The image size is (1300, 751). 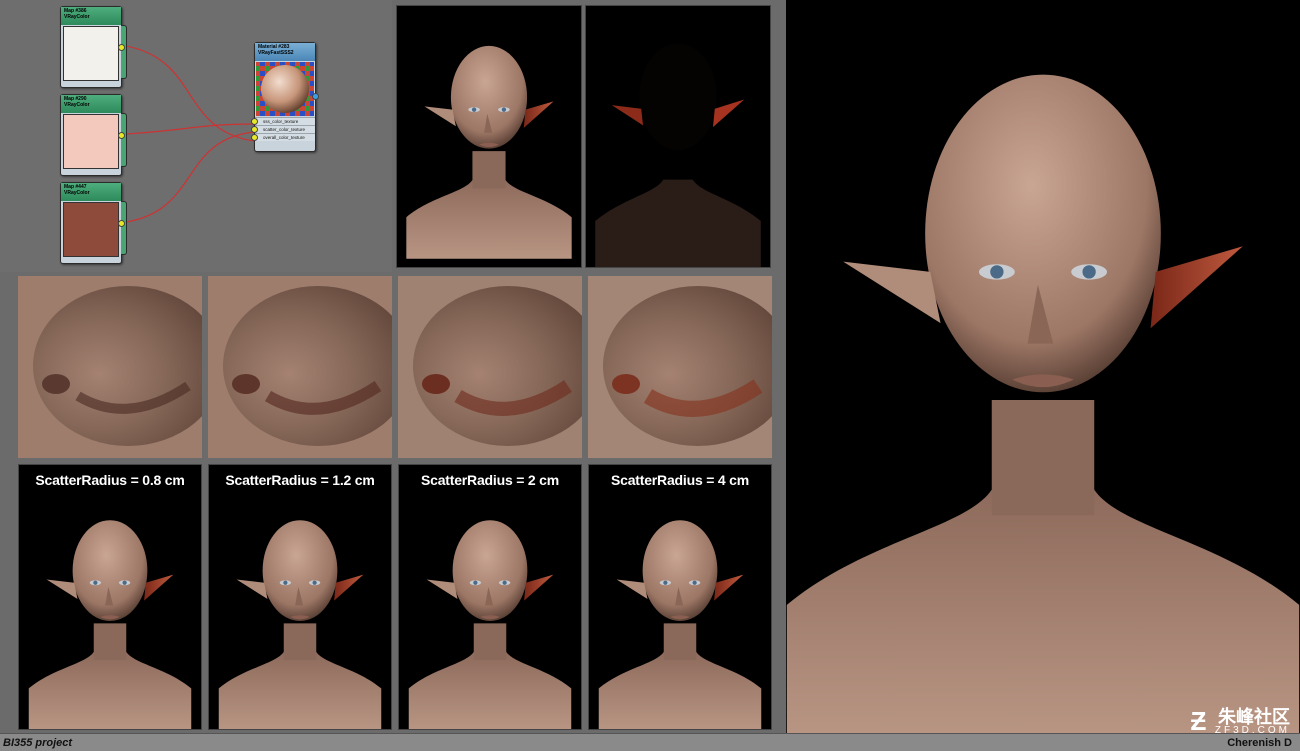 What do you see at coordinates (110, 480) in the screenshot?
I see `caption-scatter-0-8: ScatterRadius = 0.8 cm` at bounding box center [110, 480].